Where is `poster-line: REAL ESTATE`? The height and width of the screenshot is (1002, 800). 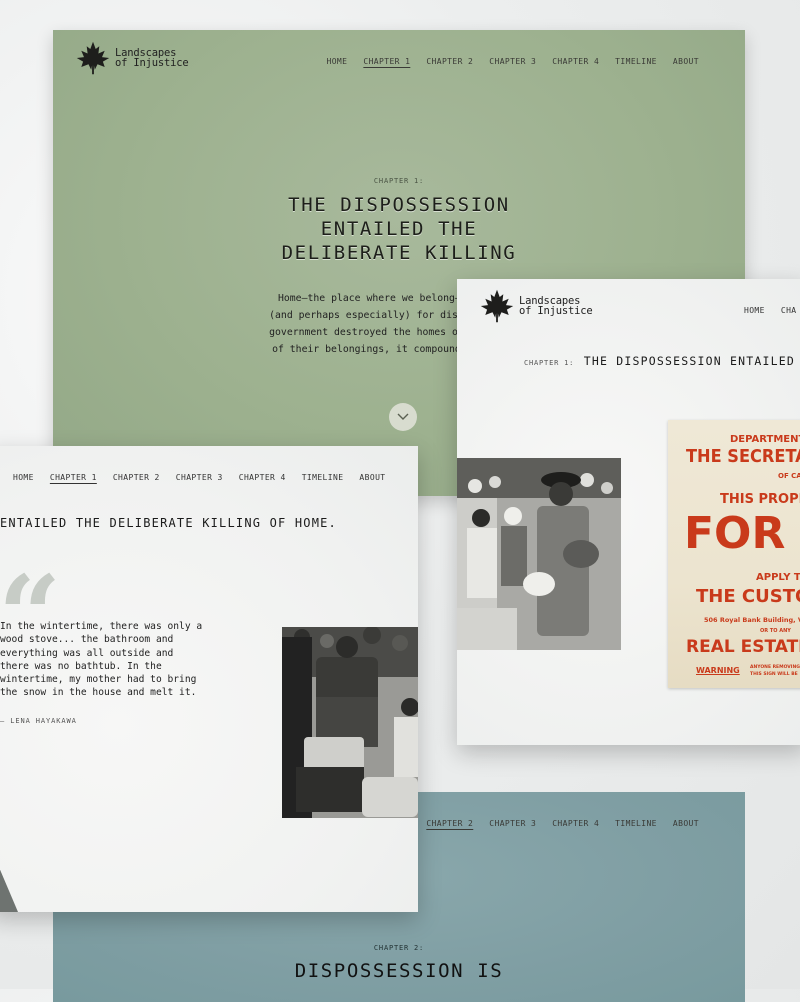 poster-line: REAL ESTATE is located at coordinates (743, 647).